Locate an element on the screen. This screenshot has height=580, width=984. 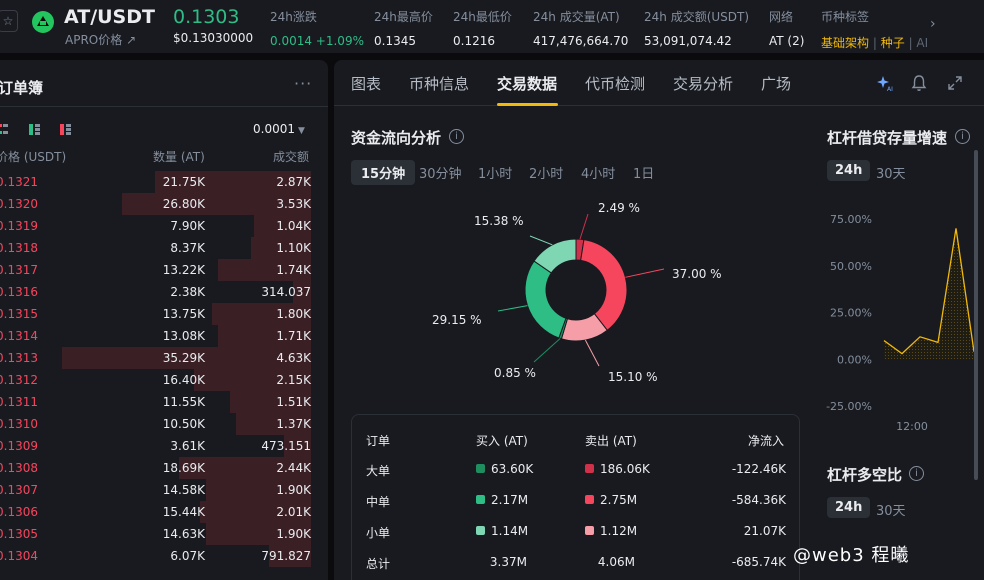
ask-row: 0.1312 16.40K 2.15K is located at coordinates (164, 380).